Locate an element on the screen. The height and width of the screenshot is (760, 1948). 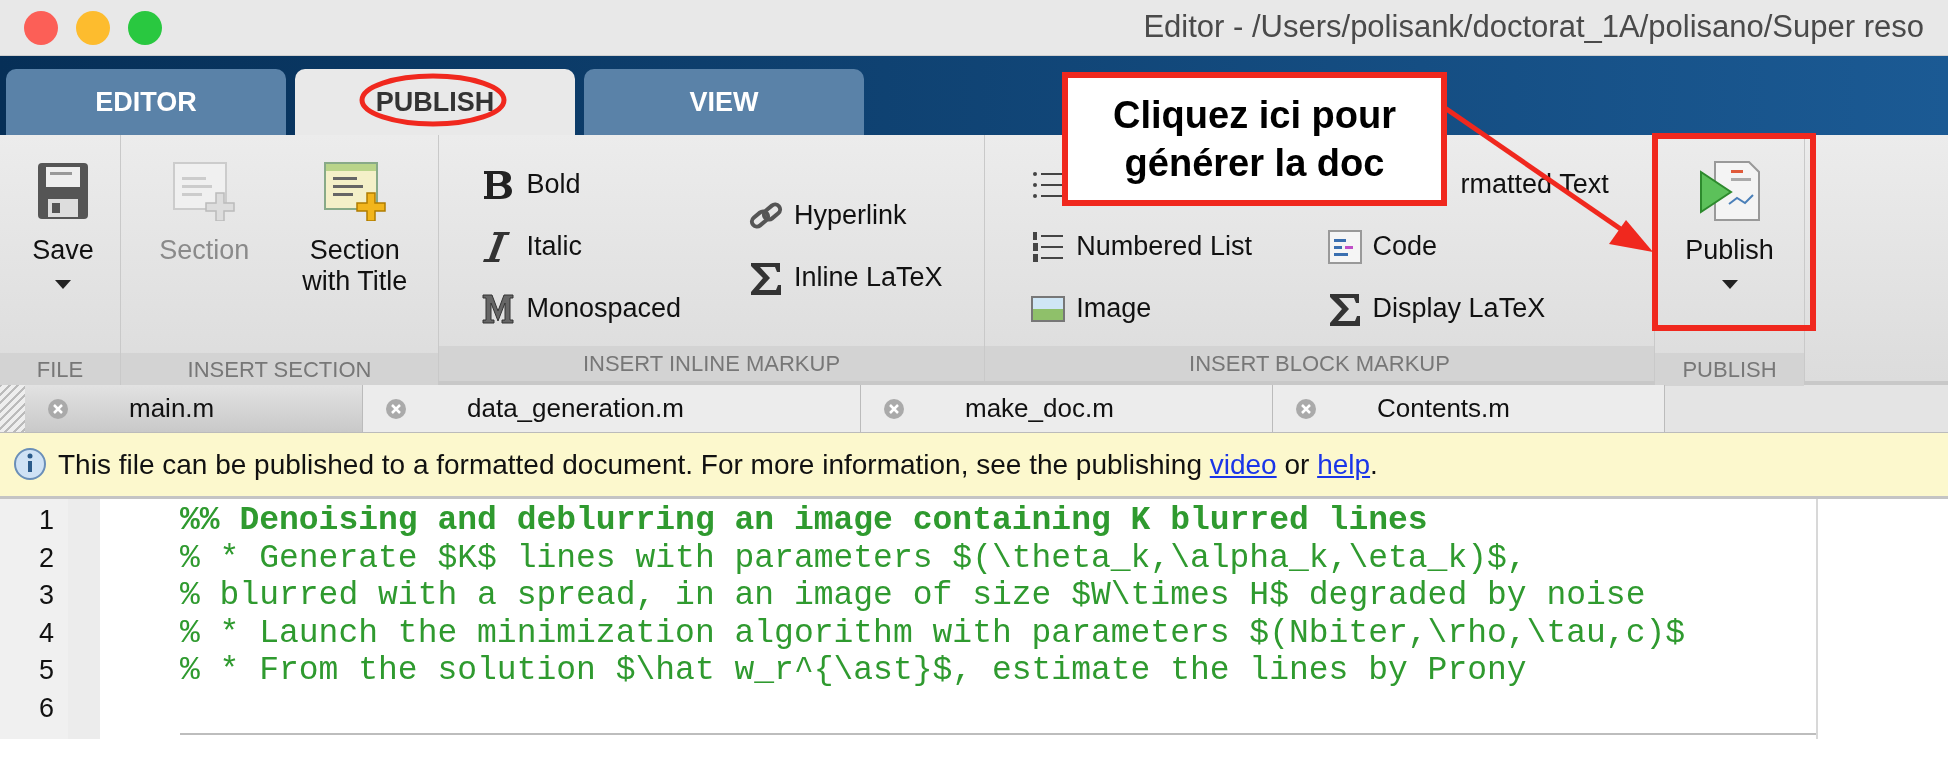
ribbon-item: rmatted Text is located at coordinates (1534, 184).